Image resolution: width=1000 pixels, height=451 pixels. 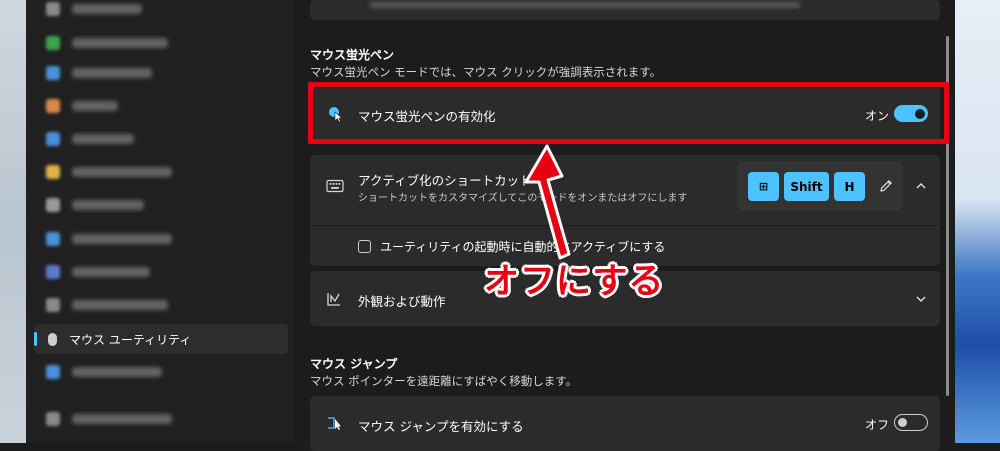 What do you see at coordinates (911, 422) in the screenshot?
I see `enable-mouse-jump-toggle` at bounding box center [911, 422].